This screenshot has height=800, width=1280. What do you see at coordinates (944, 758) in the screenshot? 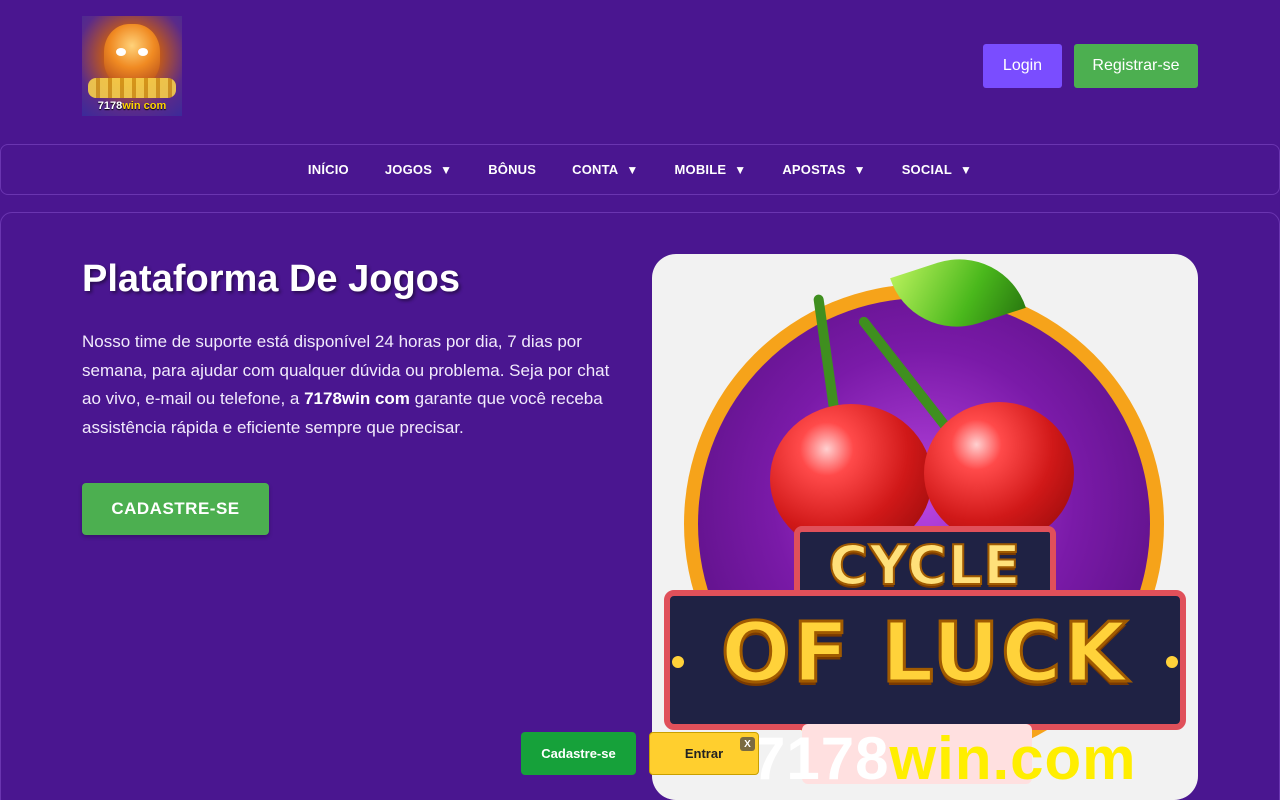
I see `brand-watermark: 7178win.com` at bounding box center [944, 758].